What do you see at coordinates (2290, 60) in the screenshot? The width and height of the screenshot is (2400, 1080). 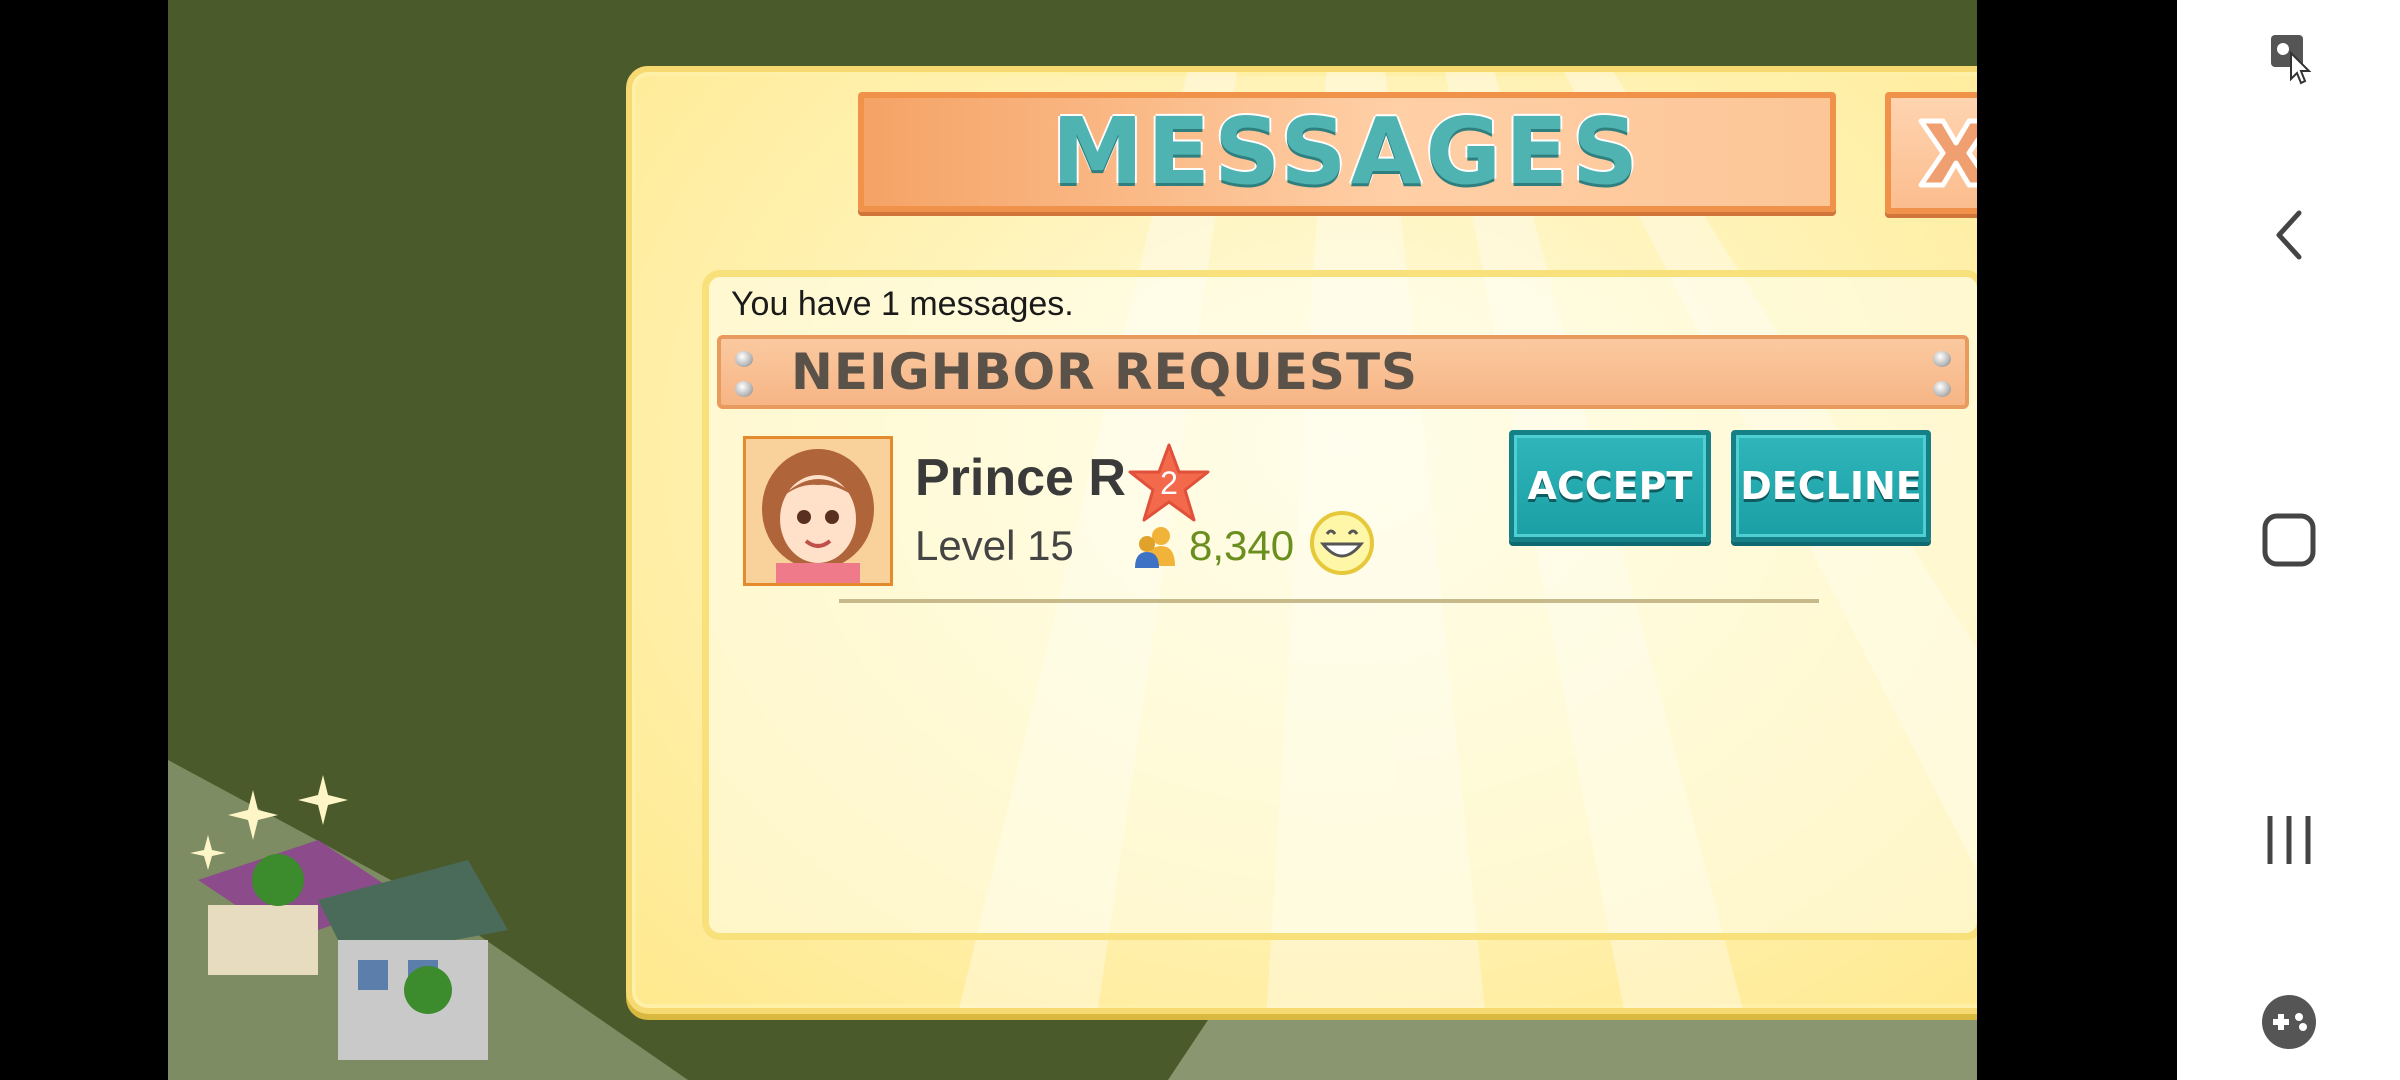 I see `screen-record-icon` at bounding box center [2290, 60].